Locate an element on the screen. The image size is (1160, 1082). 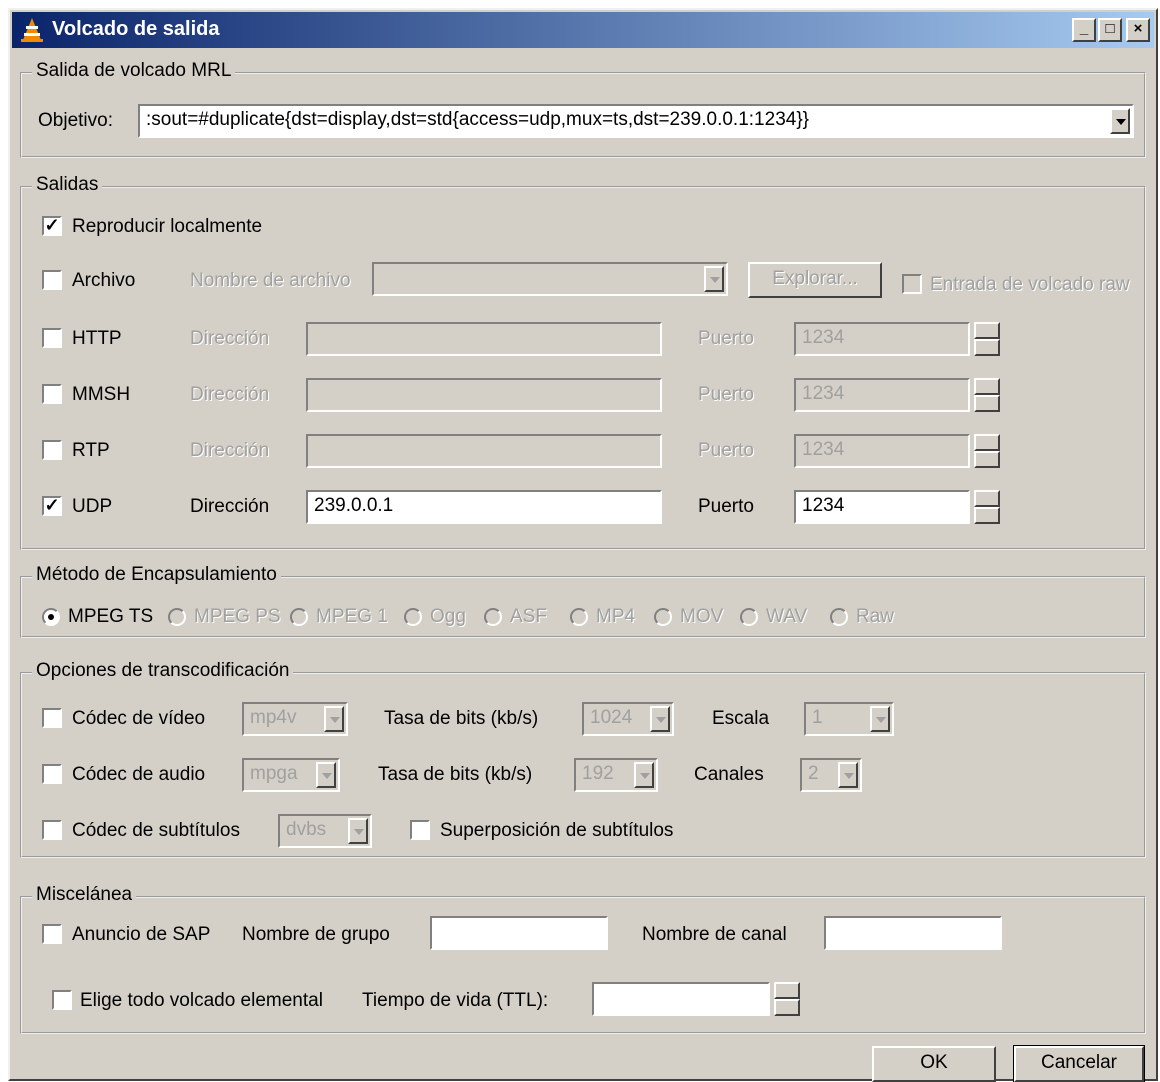
audio-bitrate-dropdown-icon is located at coordinates (644, 775).